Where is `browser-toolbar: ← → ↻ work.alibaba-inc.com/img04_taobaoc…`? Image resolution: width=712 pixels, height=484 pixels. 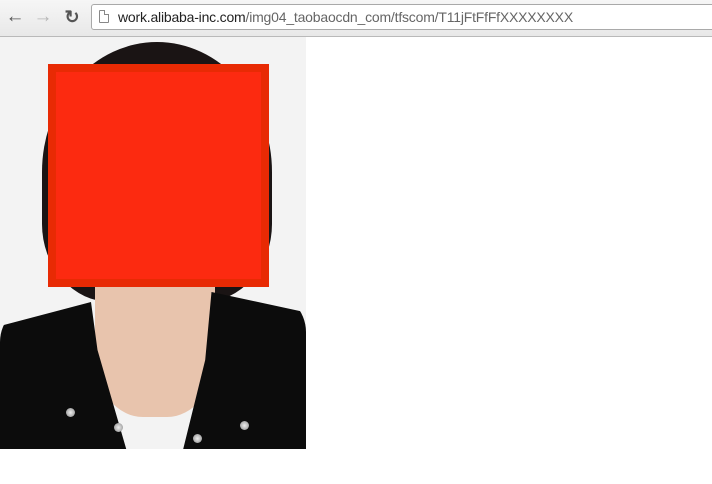 browser-toolbar: ← → ↻ work.alibaba-inc.com/img04_taobaoc… is located at coordinates (356, 18).